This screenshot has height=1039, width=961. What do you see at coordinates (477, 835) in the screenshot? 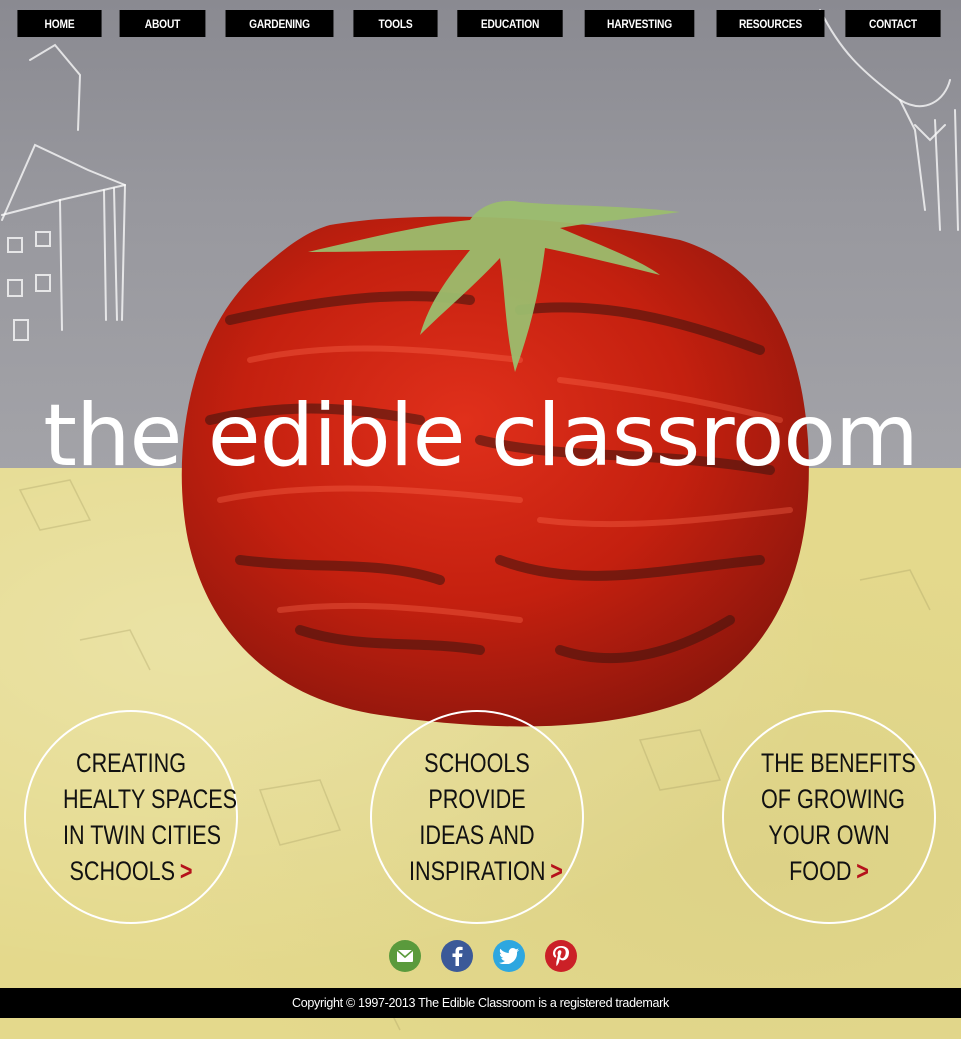
I see `feature-line: IDEAS AND` at bounding box center [477, 835].